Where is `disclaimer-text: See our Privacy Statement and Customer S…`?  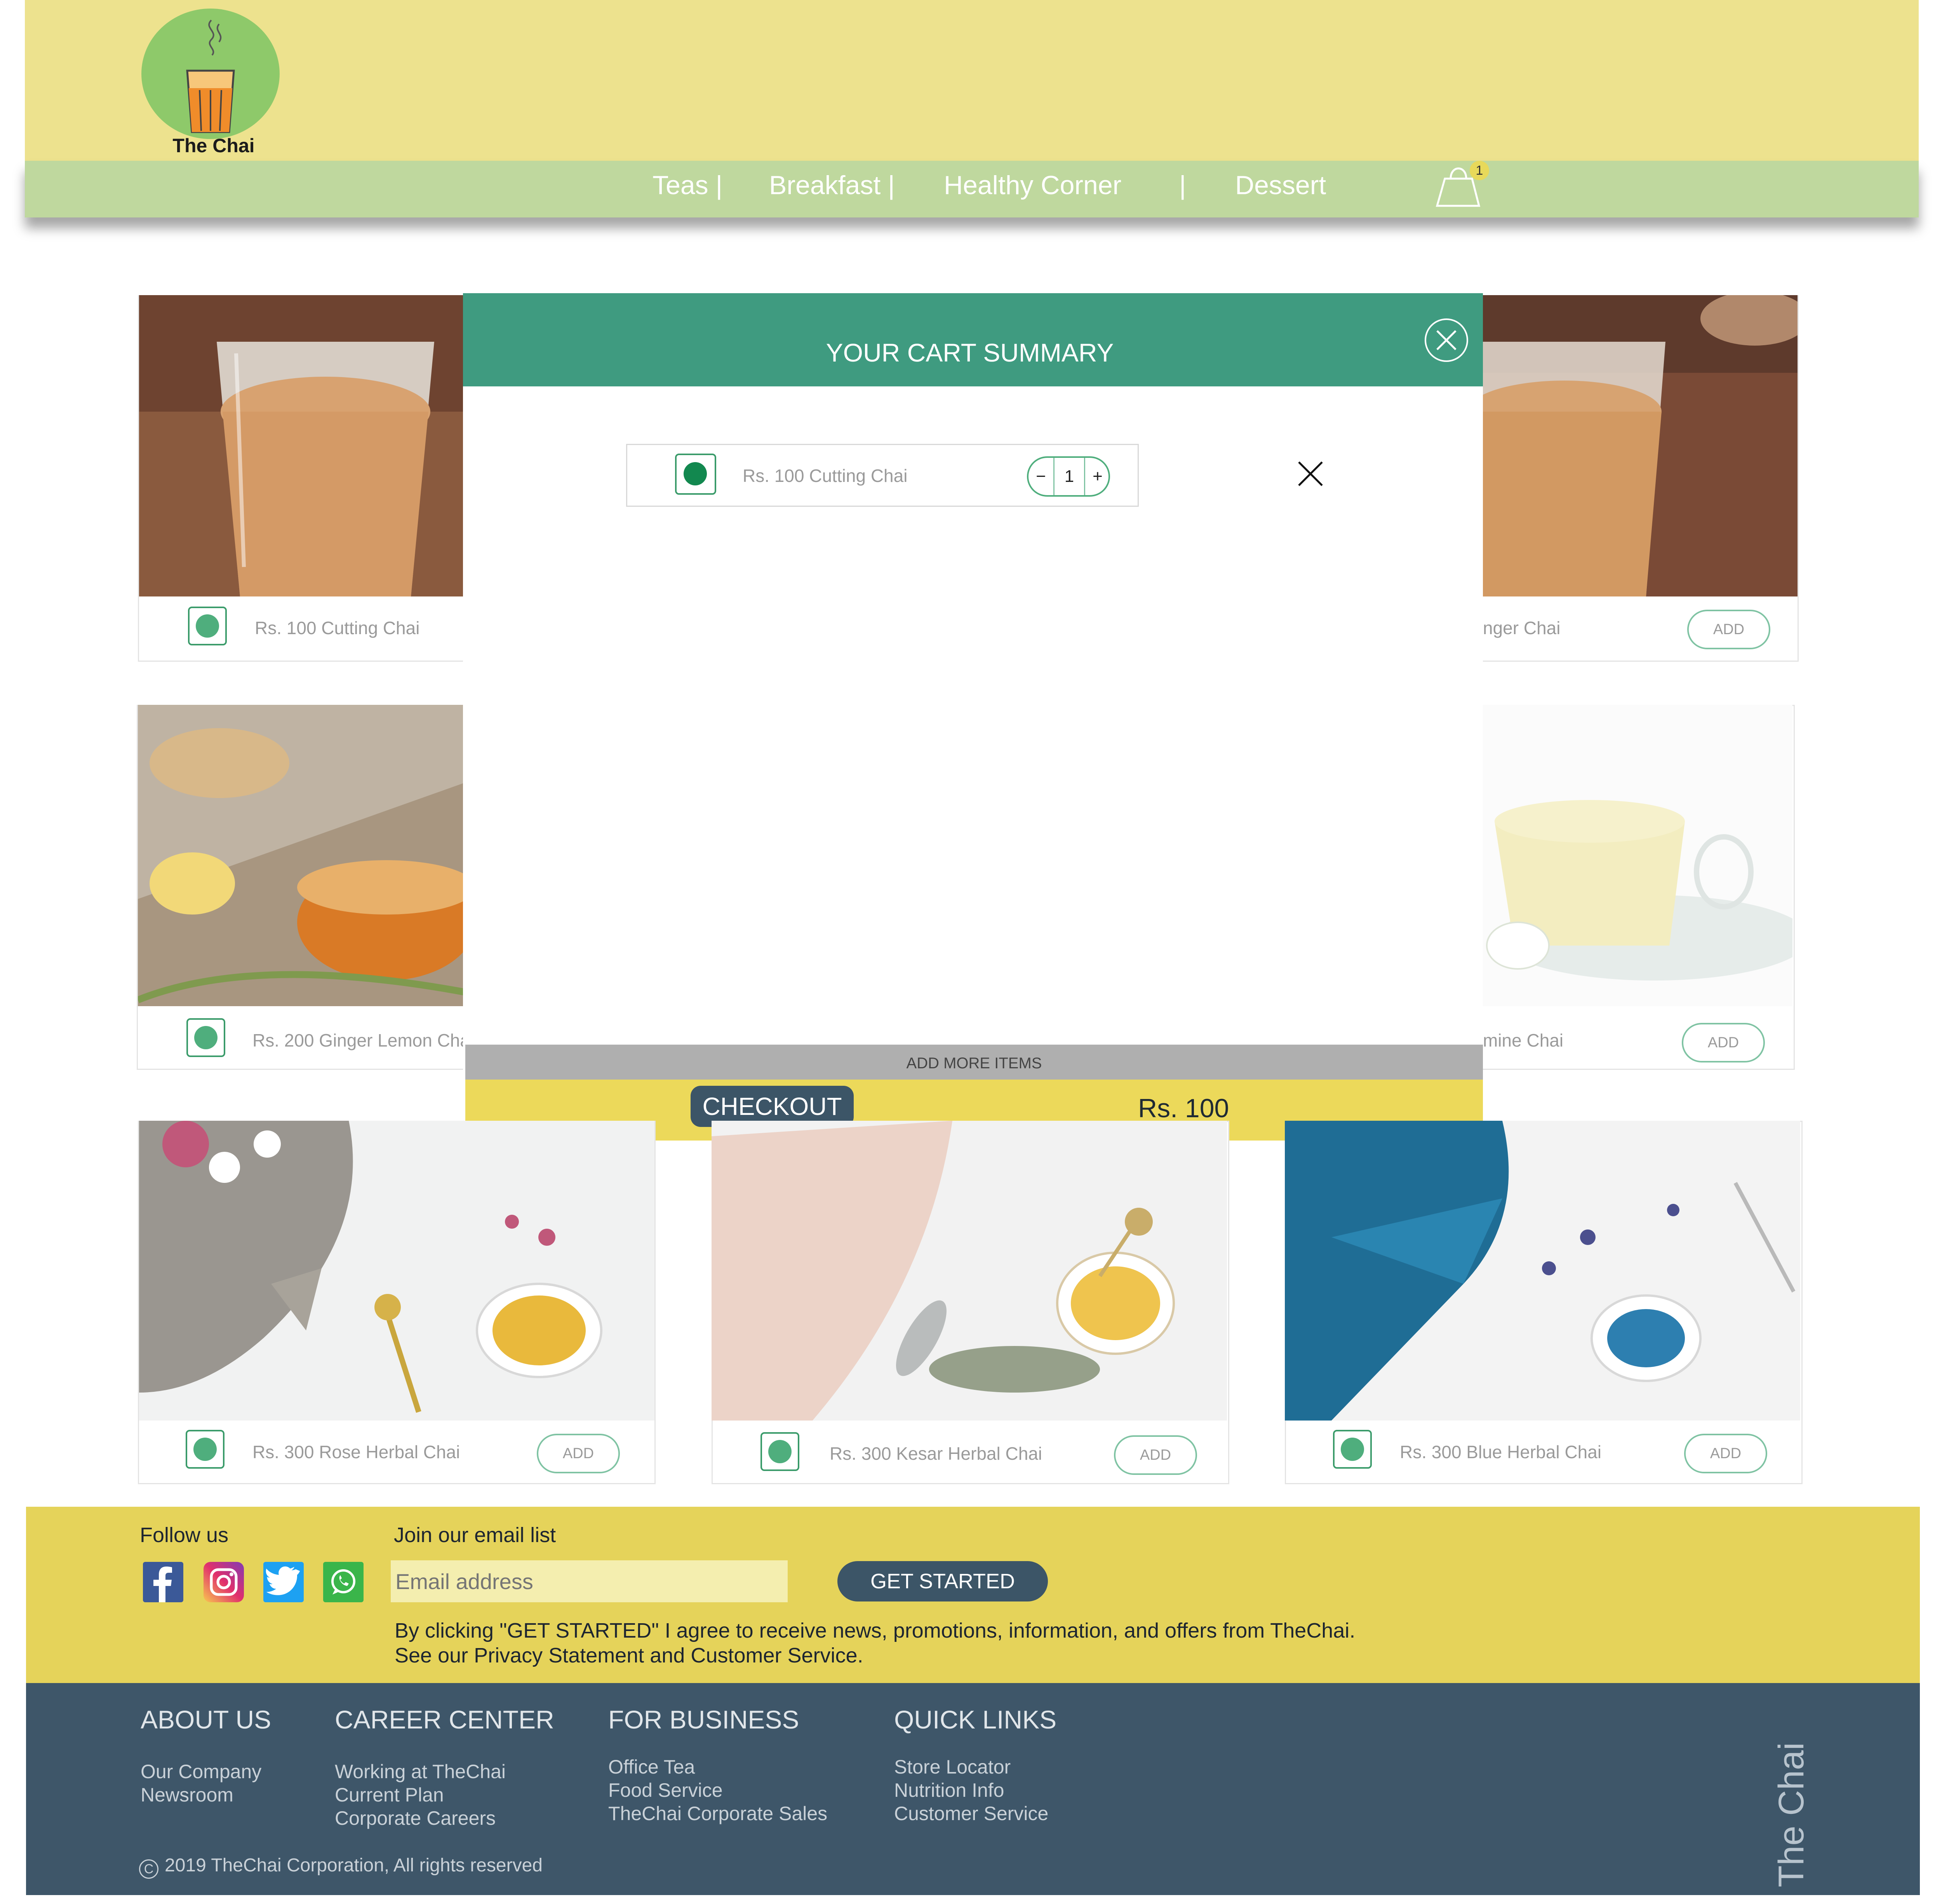 disclaimer-text: See our Privacy Statement and Customer S… is located at coordinates (629, 1655).